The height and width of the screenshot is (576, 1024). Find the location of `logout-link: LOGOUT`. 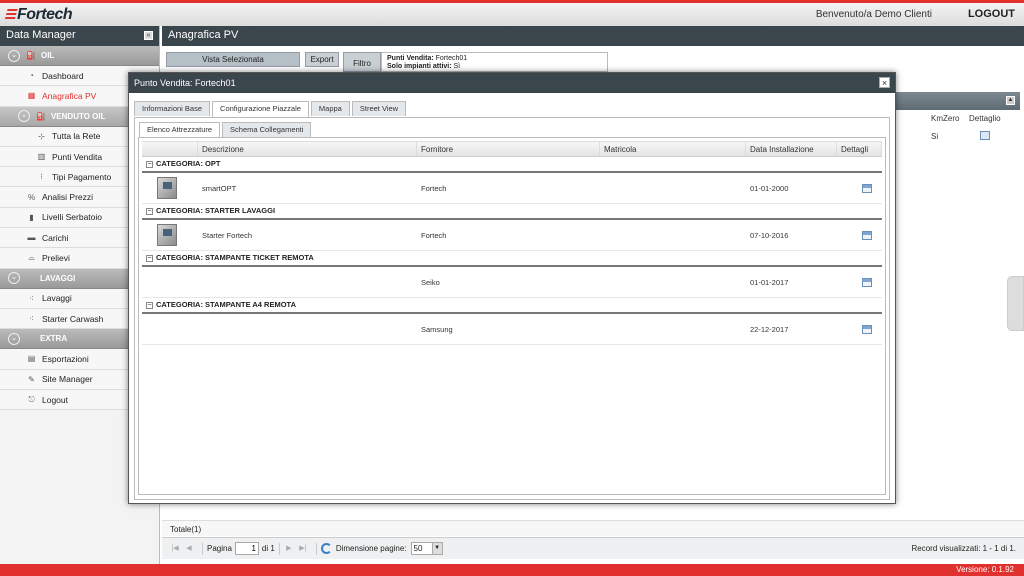

logout-link: LOGOUT is located at coordinates (991, 14).